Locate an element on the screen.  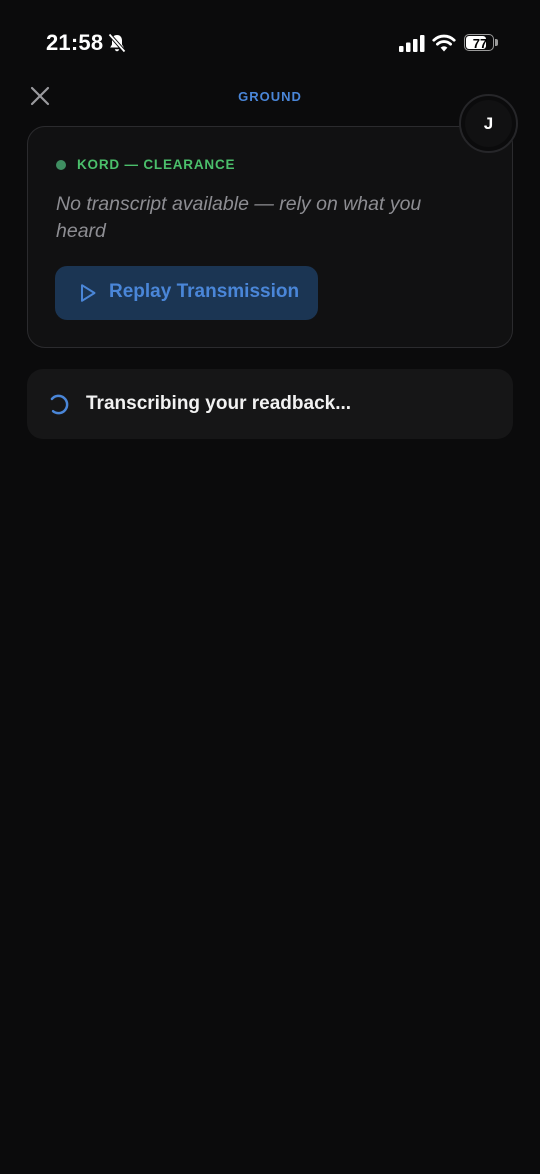
spinner-icon is located at coordinates (58, 404).